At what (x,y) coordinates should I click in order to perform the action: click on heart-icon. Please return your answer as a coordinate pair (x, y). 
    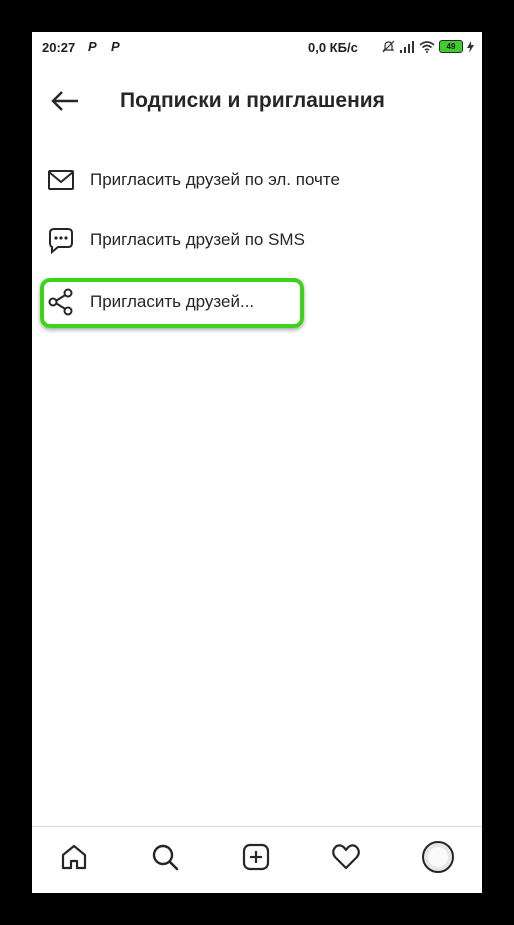
    Looking at the image, I should click on (346, 857).